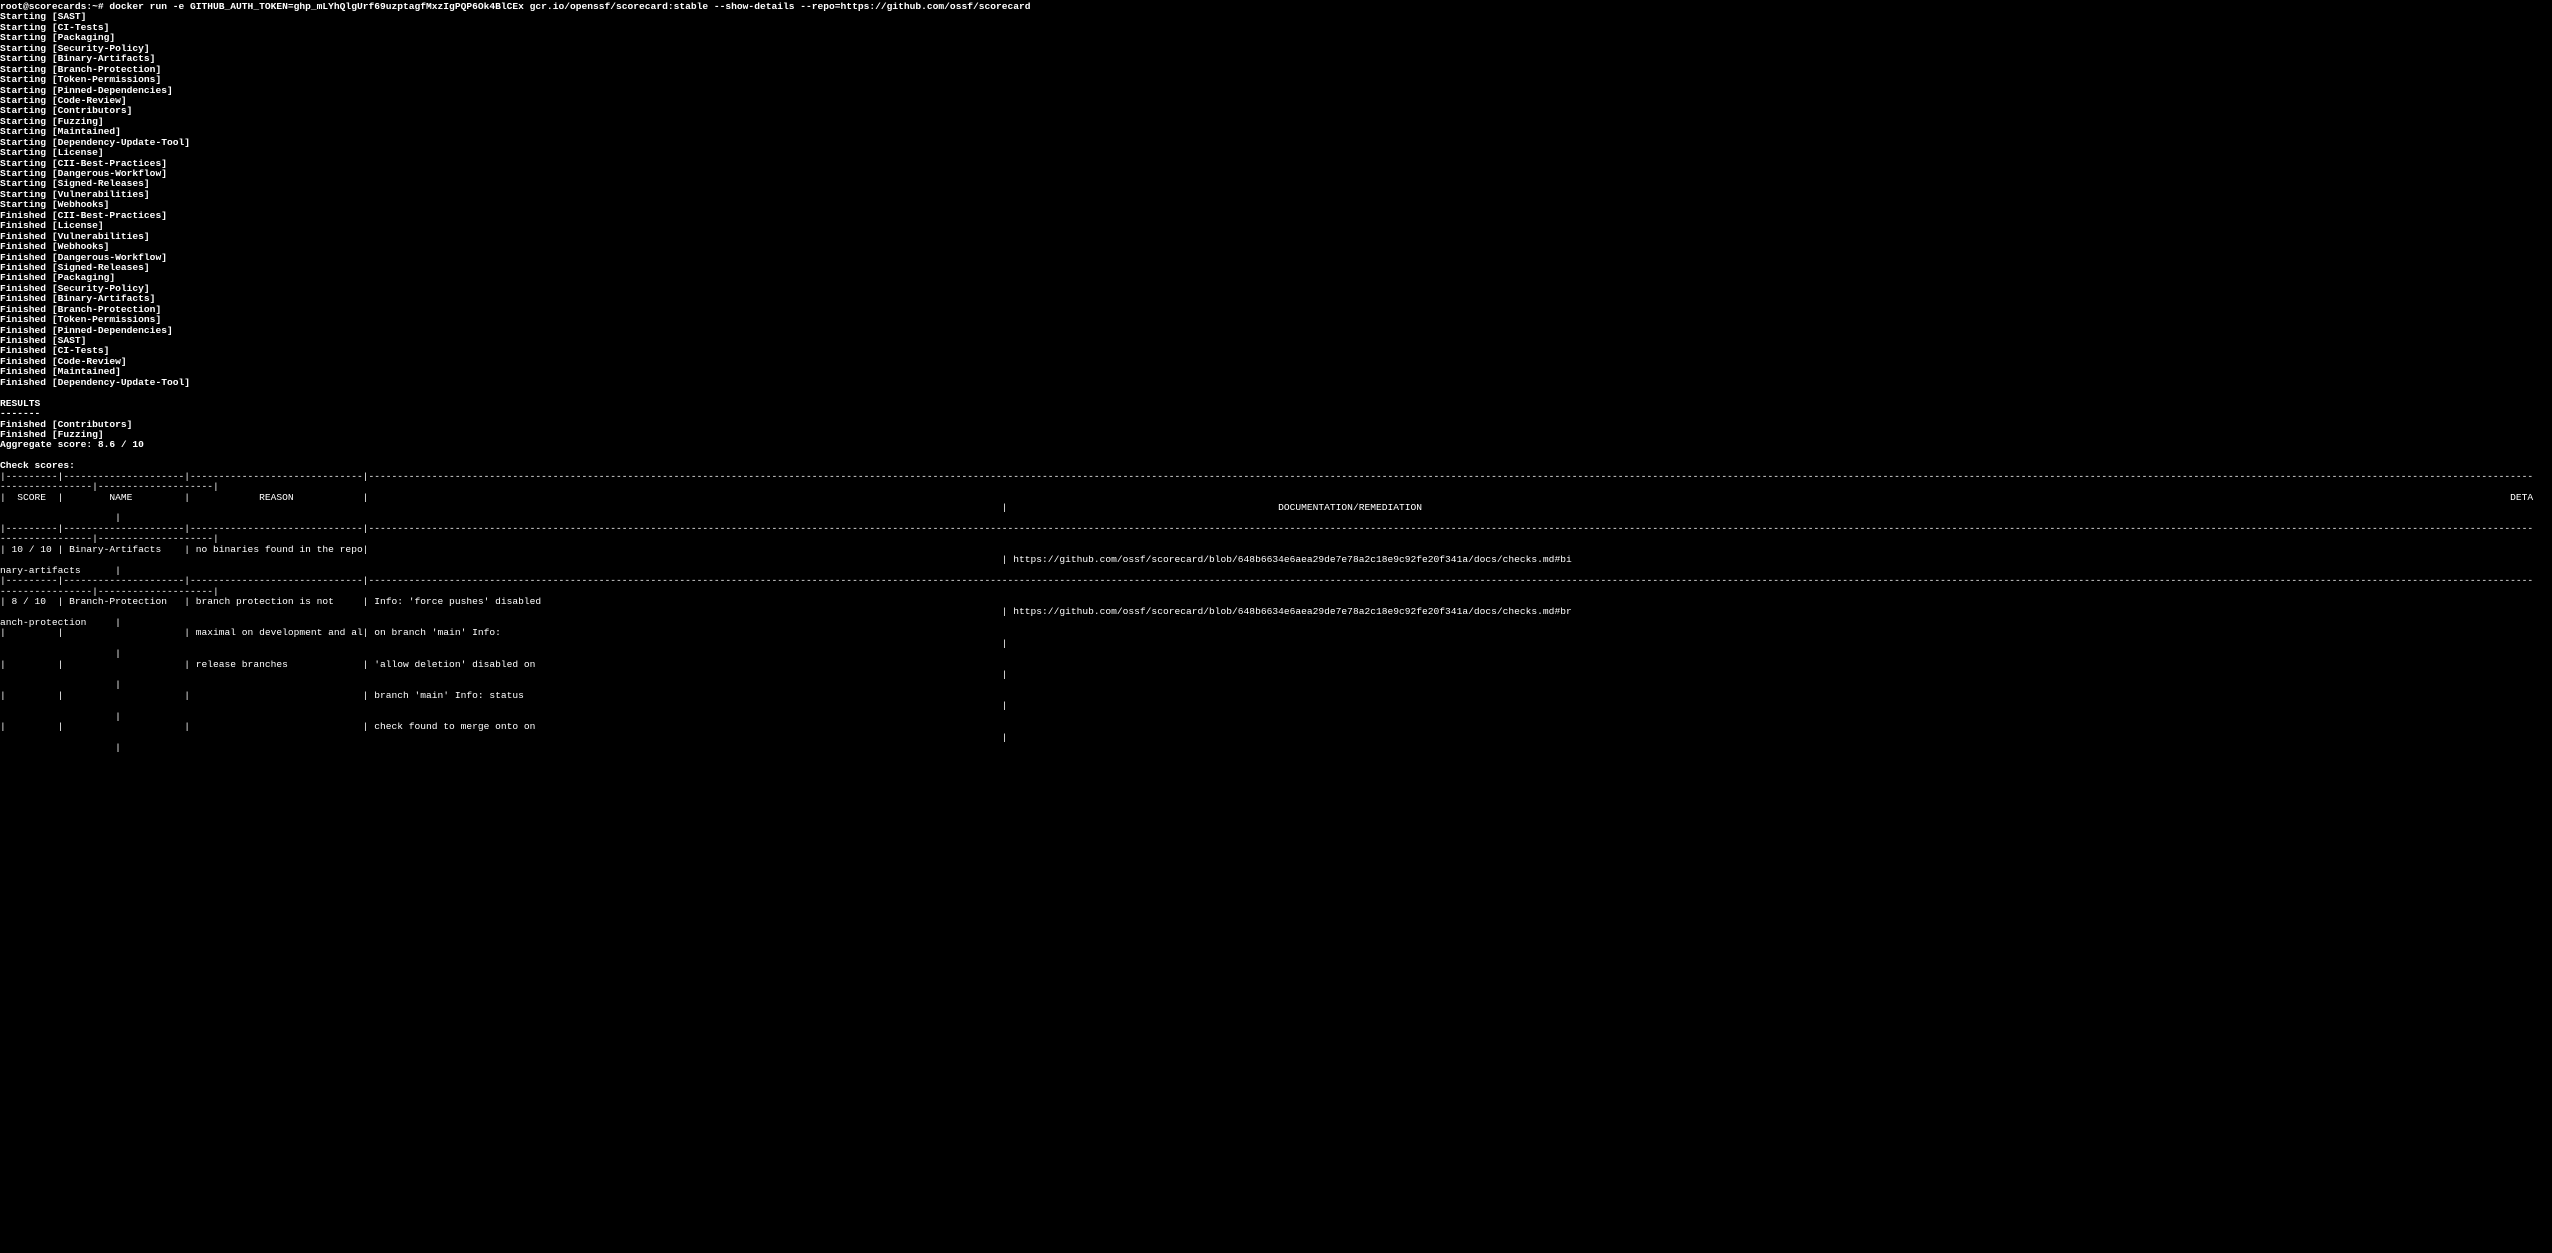 Image resolution: width=2552 pixels, height=1253 pixels. Describe the element at coordinates (95, 382) in the screenshot. I see `progress-line: Finished [Dependency-Update-Tool]` at that location.